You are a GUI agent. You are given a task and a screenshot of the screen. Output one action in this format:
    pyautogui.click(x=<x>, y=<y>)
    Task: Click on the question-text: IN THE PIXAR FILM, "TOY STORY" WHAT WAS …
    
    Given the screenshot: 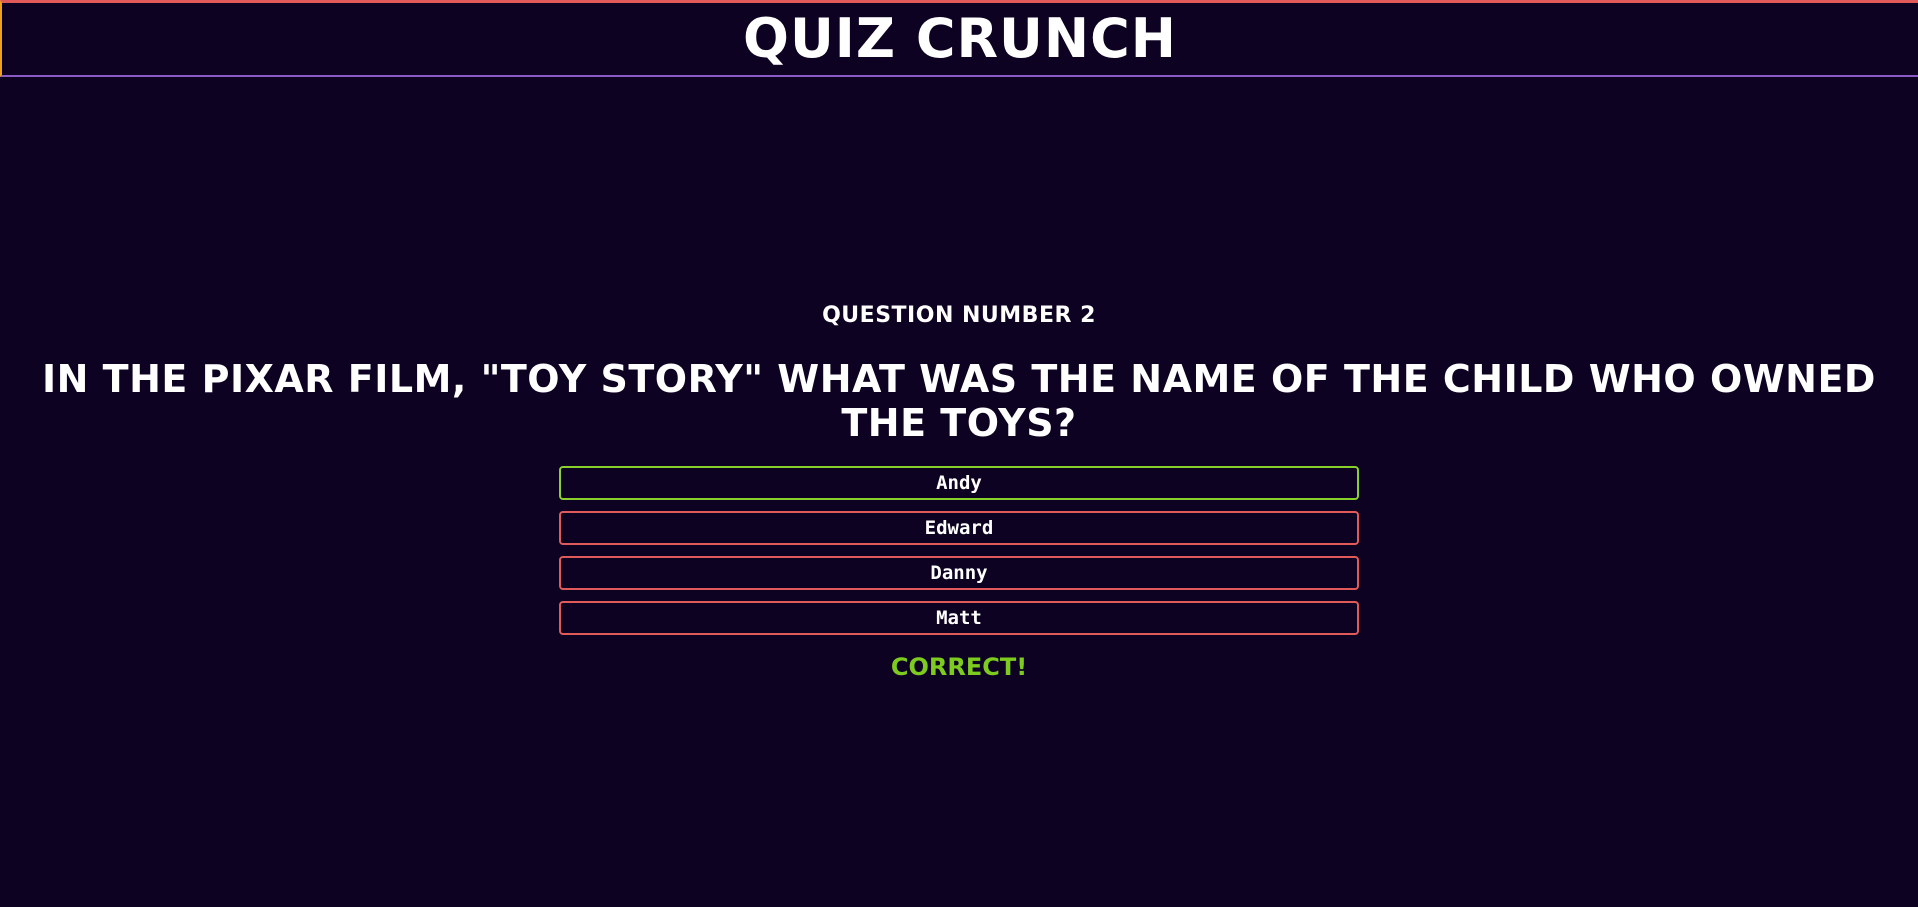 What is the action you would take?
    pyautogui.click(x=959, y=401)
    